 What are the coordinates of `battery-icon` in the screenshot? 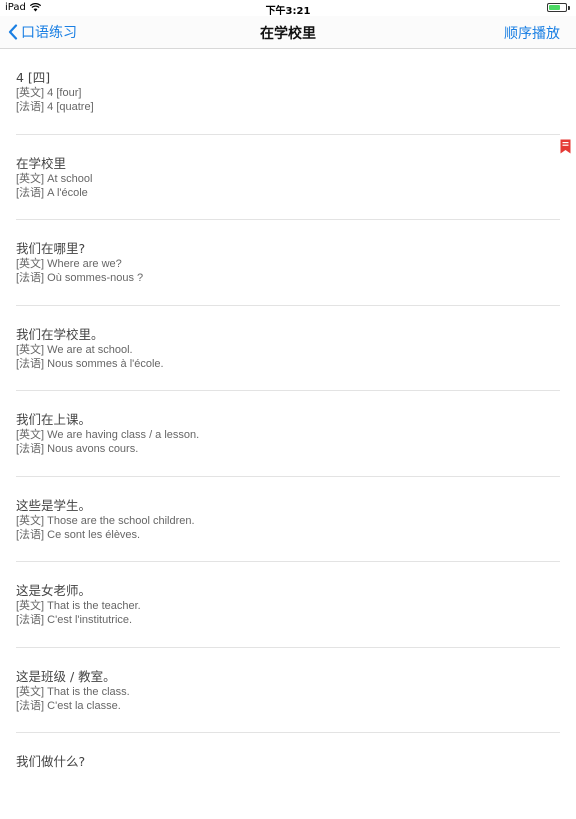 It's located at (557, 7).